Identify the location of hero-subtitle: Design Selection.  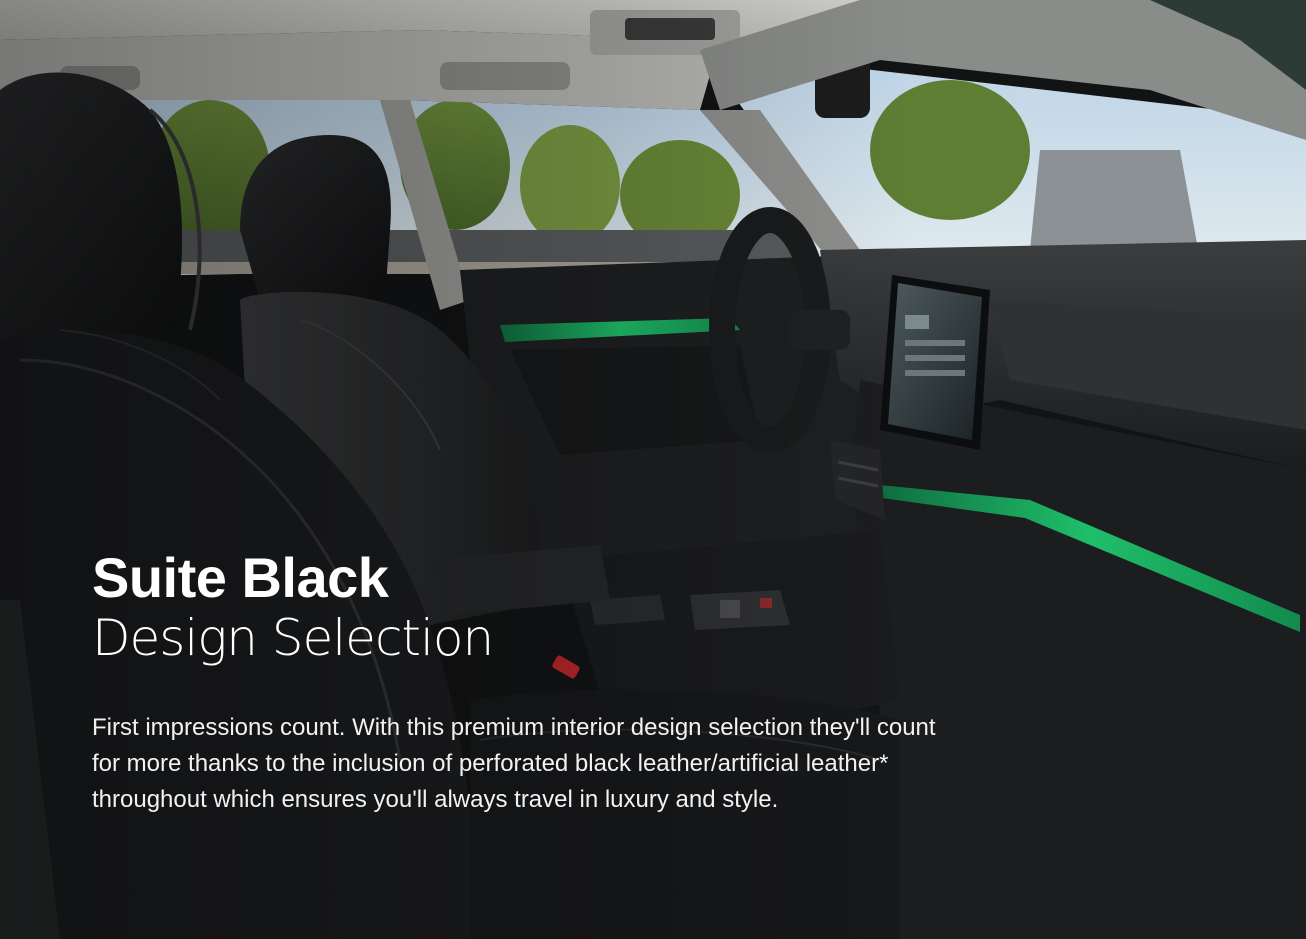
(293, 638).